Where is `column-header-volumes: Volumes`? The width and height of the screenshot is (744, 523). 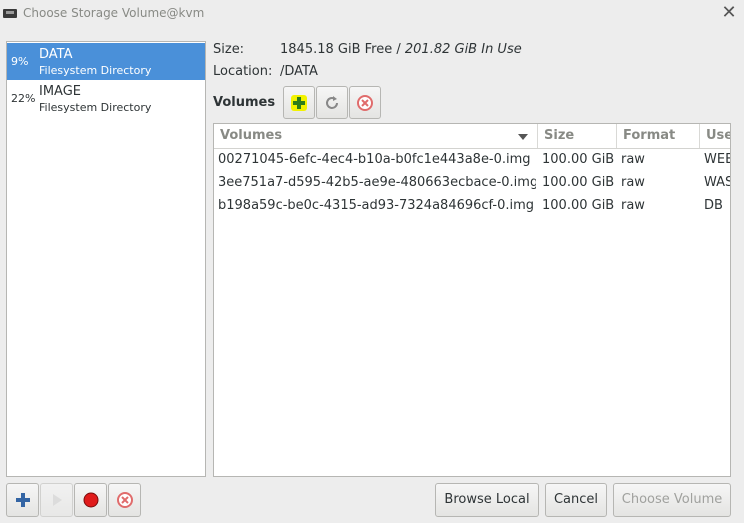 column-header-volumes: Volumes is located at coordinates (376, 136).